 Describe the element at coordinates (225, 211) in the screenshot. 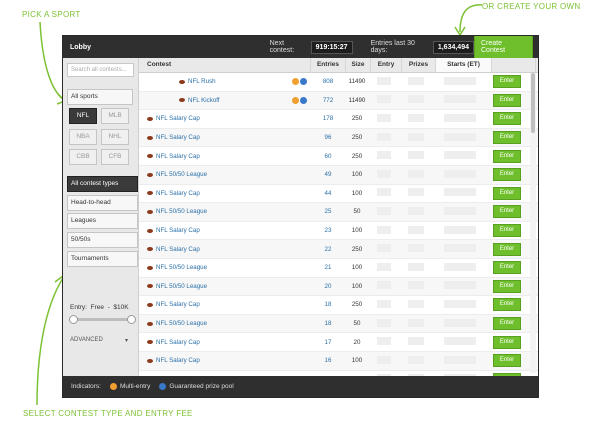

I see `contest-cell: NFL 50/50 League` at that location.